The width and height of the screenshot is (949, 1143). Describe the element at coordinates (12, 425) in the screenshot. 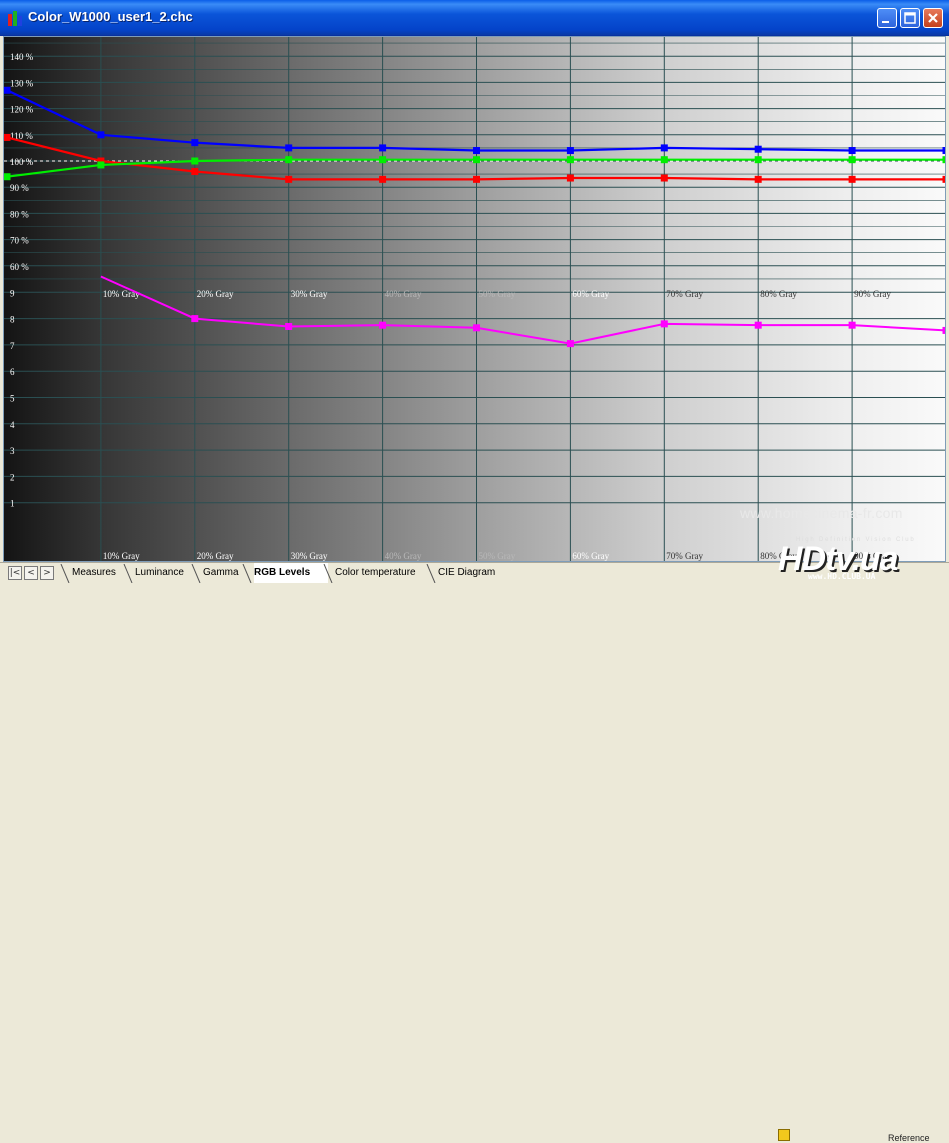

I see `y-tick-label: 4` at that location.